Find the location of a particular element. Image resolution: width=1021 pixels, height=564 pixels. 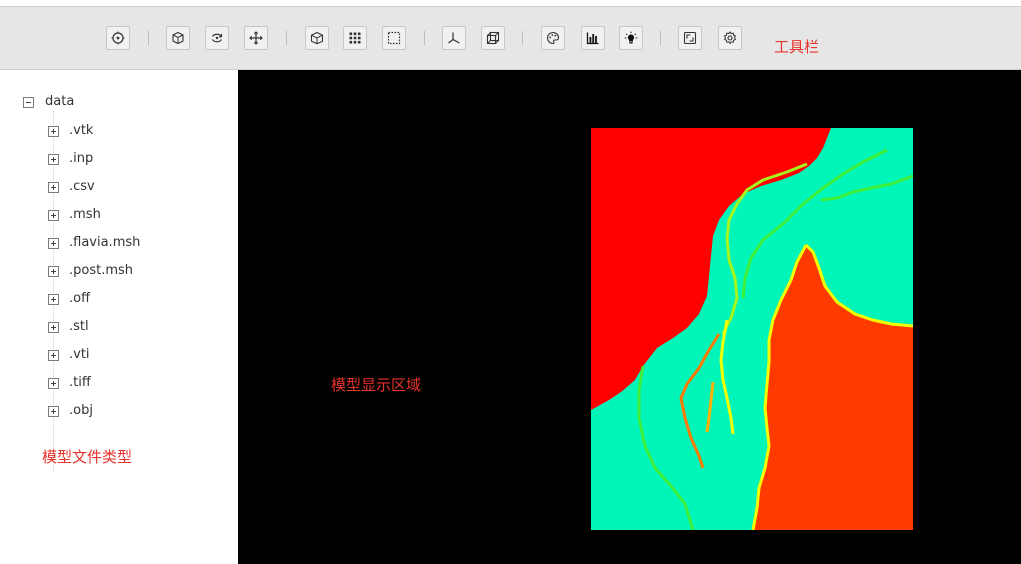

tree-item-label: .flavia.msh is located at coordinates (105, 242).